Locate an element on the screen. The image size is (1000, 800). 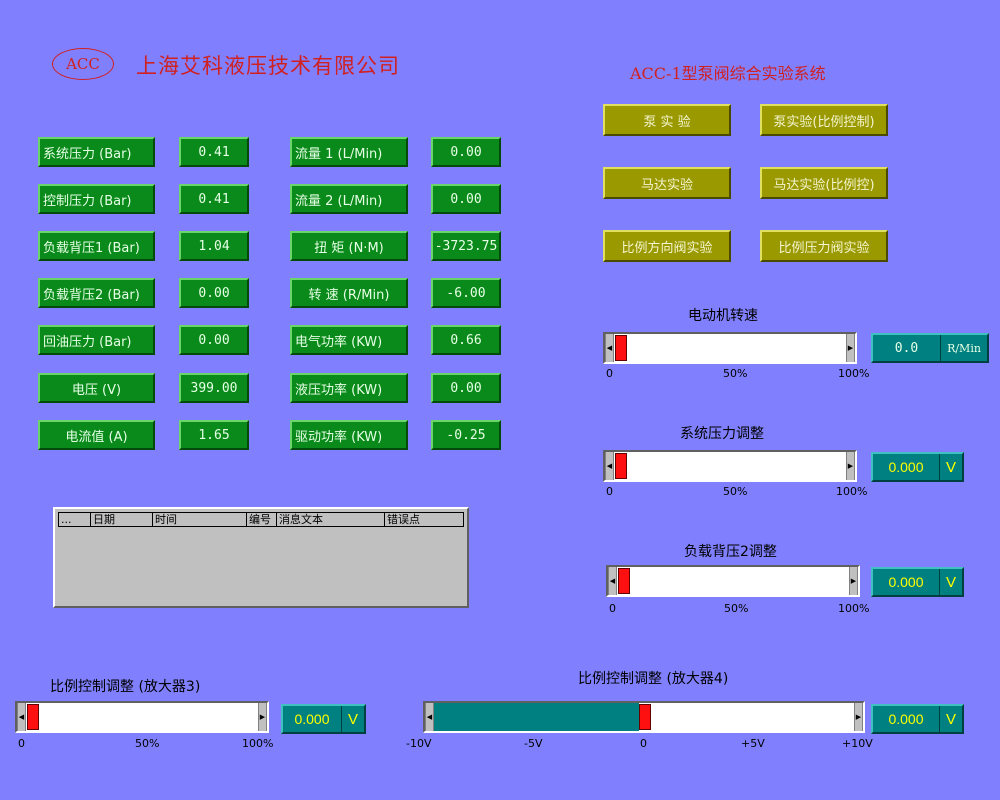
amplifier-3-slider: ◀ ▶ is located at coordinates (142, 717).